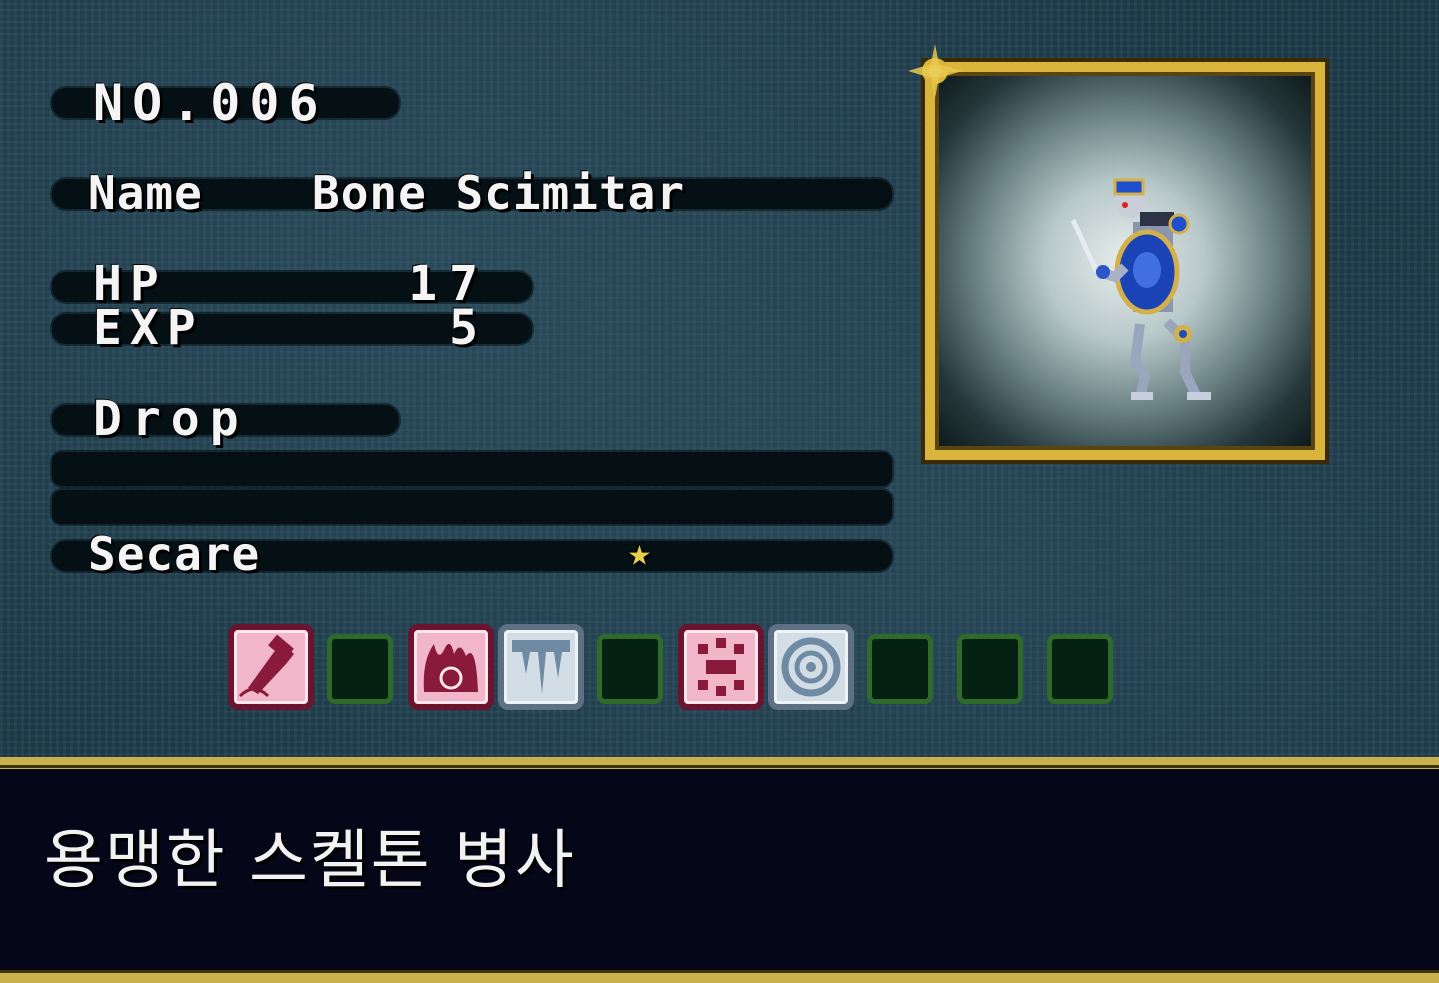 This screenshot has width=1439, height=983. What do you see at coordinates (174, 554) in the screenshot?
I see `secare-label: Secare` at bounding box center [174, 554].